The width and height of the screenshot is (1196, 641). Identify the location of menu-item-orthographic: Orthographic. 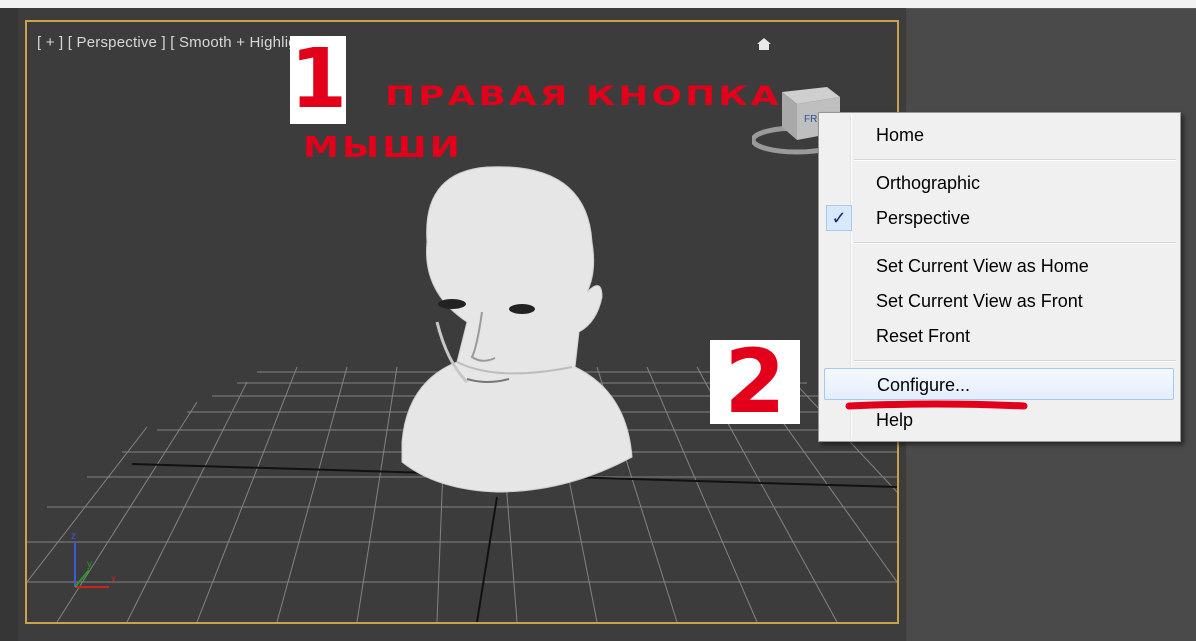
(999, 183).